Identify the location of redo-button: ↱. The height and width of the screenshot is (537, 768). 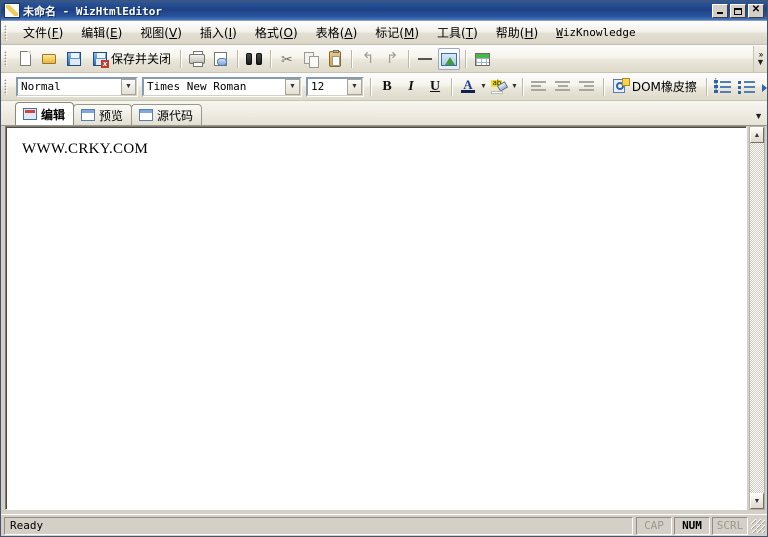
(392, 59).